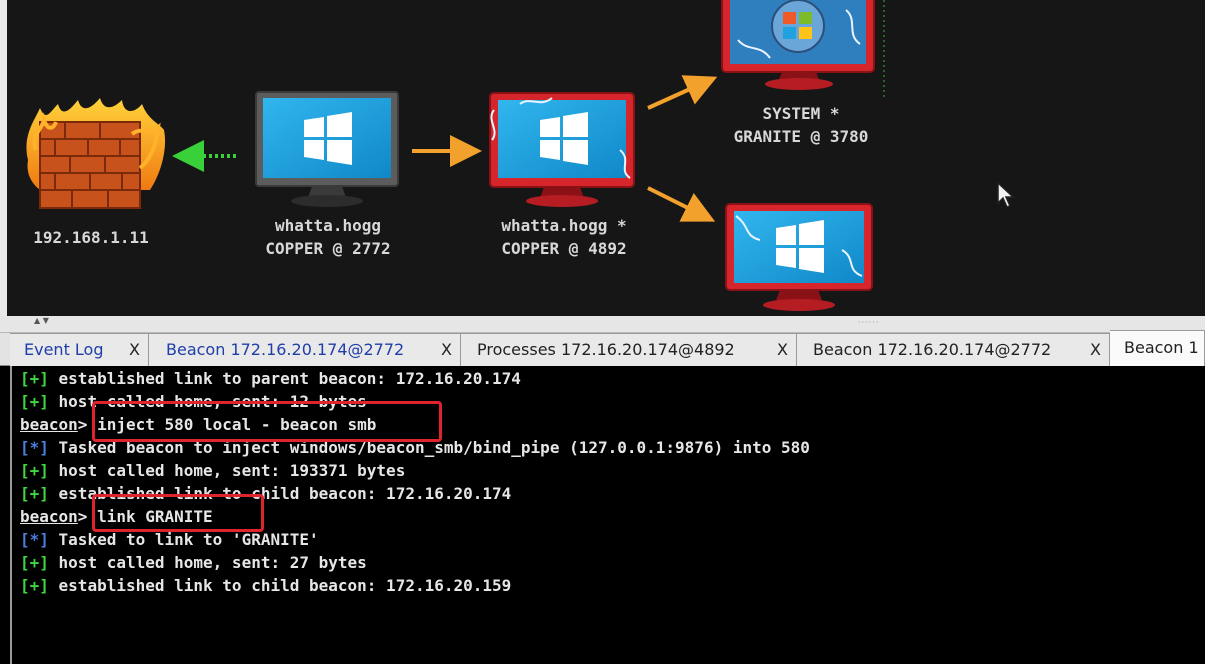 The width and height of the screenshot is (1205, 664). Describe the element at coordinates (801, 113) in the screenshot. I see `node-user: SYSTEM *` at that location.